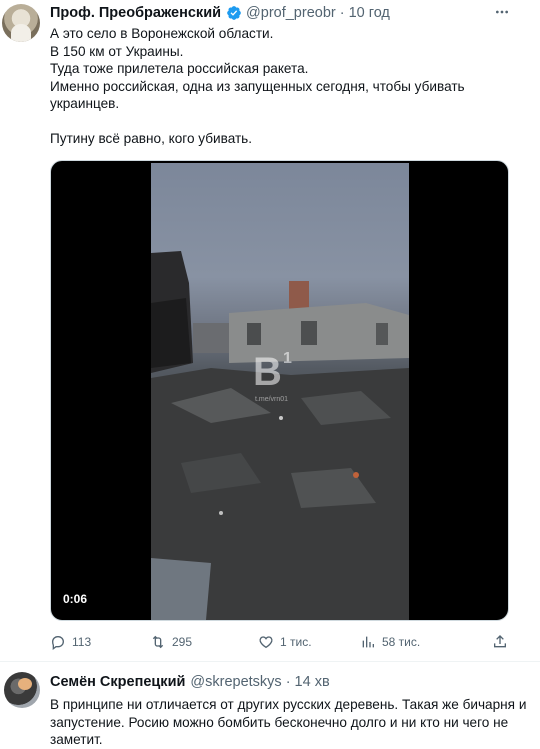 Image resolution: width=540 pixels, height=749 pixels. Describe the element at coordinates (70, 642) in the screenshot. I see `reply-button: 113` at that location.